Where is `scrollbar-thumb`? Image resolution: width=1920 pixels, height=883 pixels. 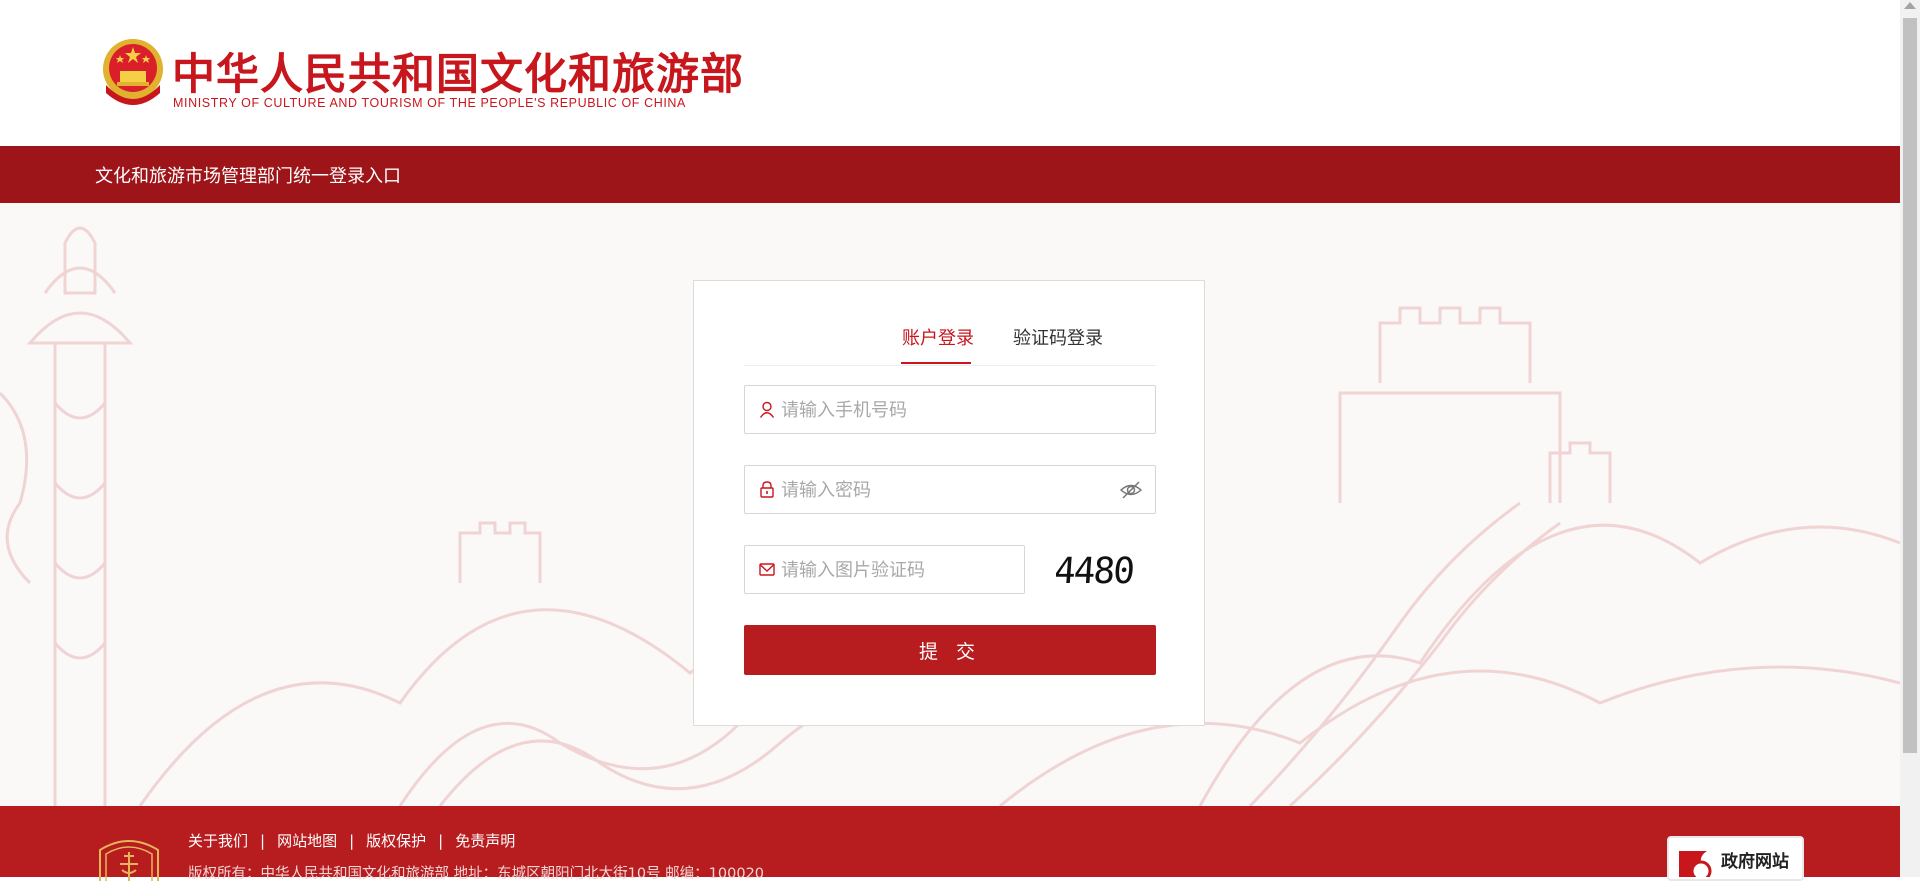 scrollbar-thumb is located at coordinates (1910, 385).